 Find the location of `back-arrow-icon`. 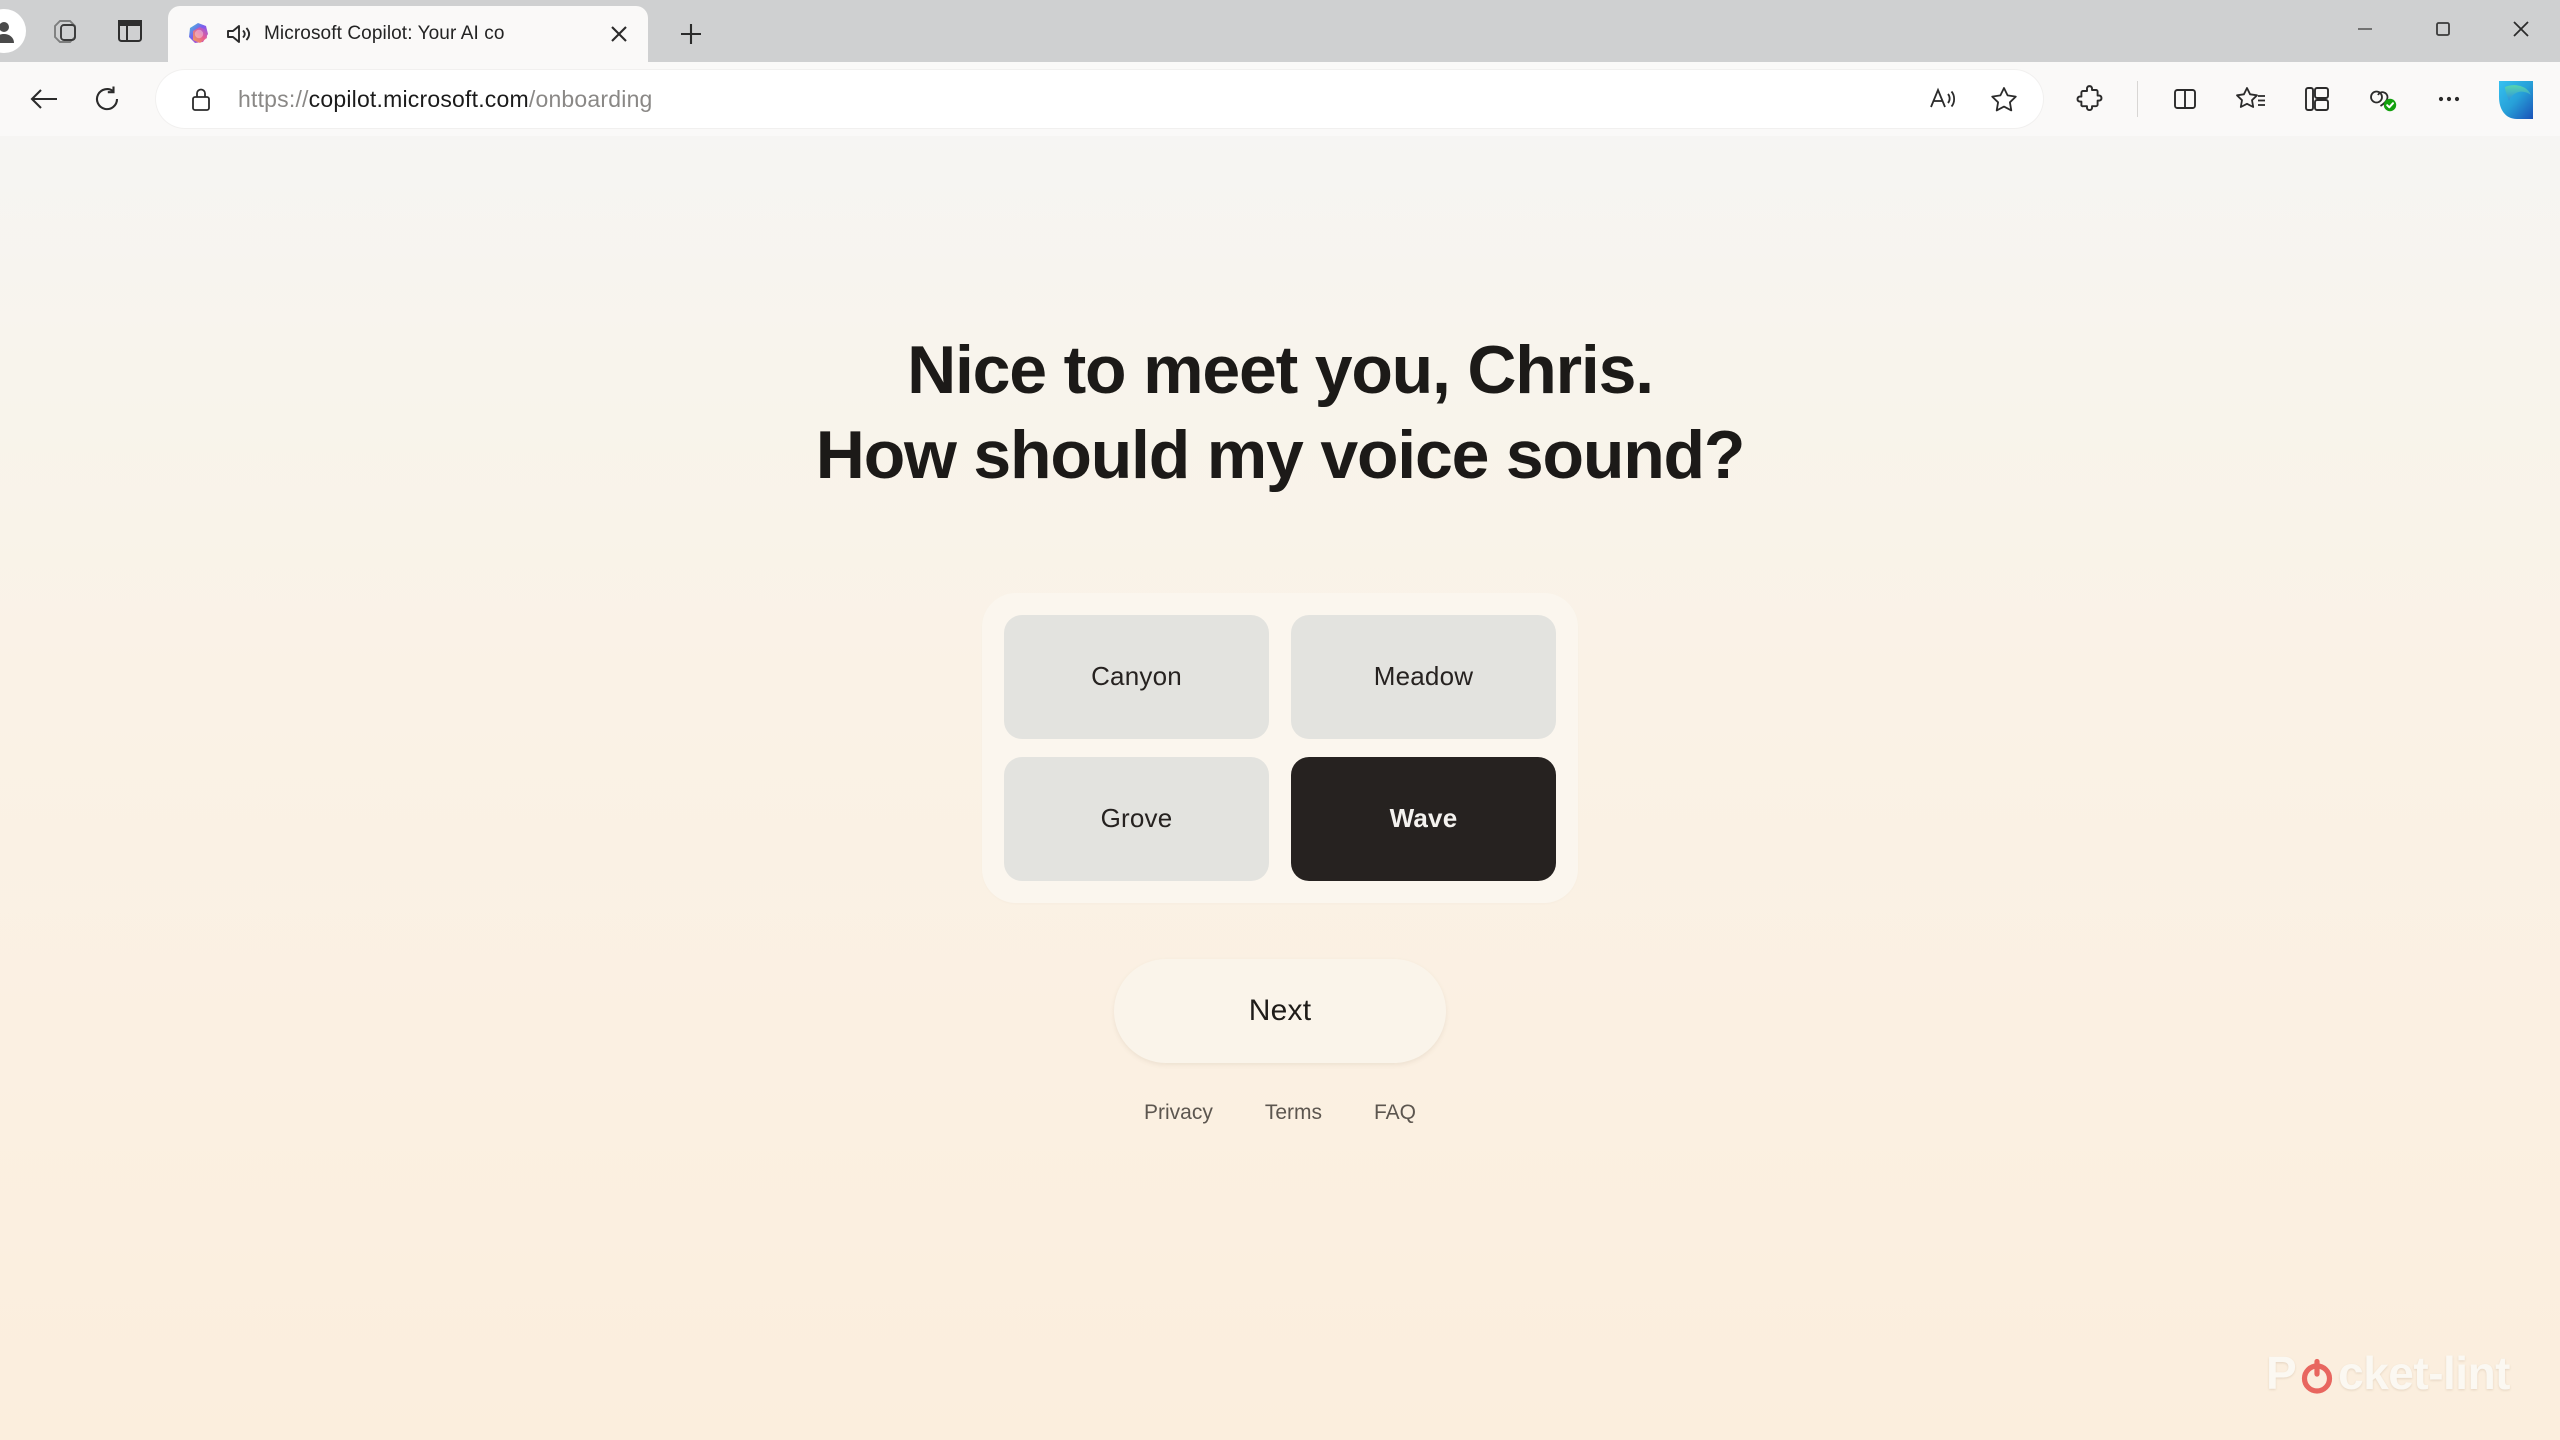

back-arrow-icon is located at coordinates (43, 99).